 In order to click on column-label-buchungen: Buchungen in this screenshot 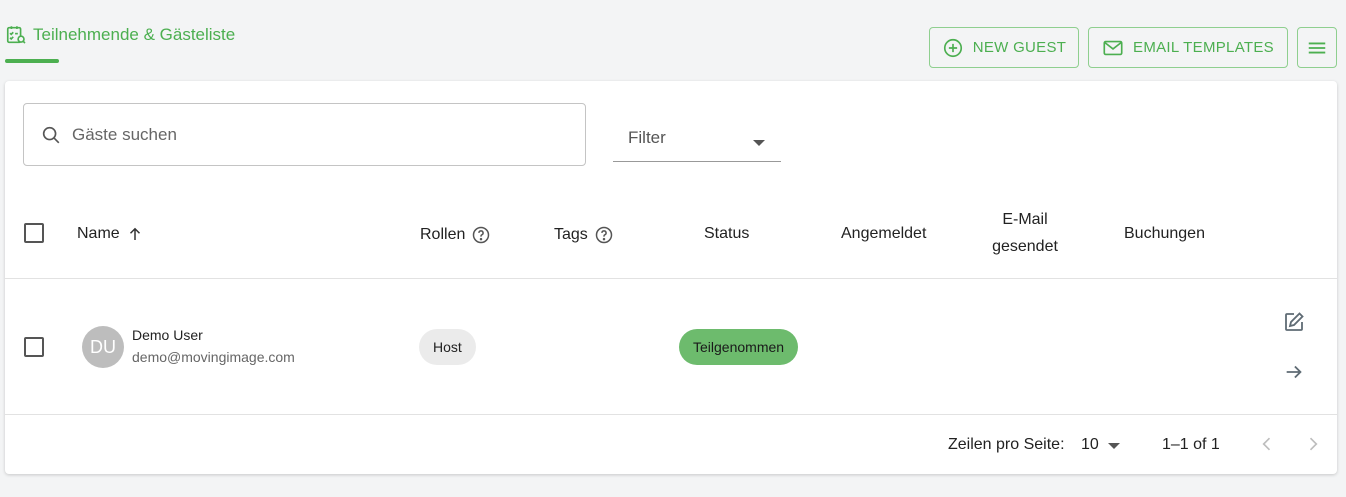, I will do `click(1164, 233)`.